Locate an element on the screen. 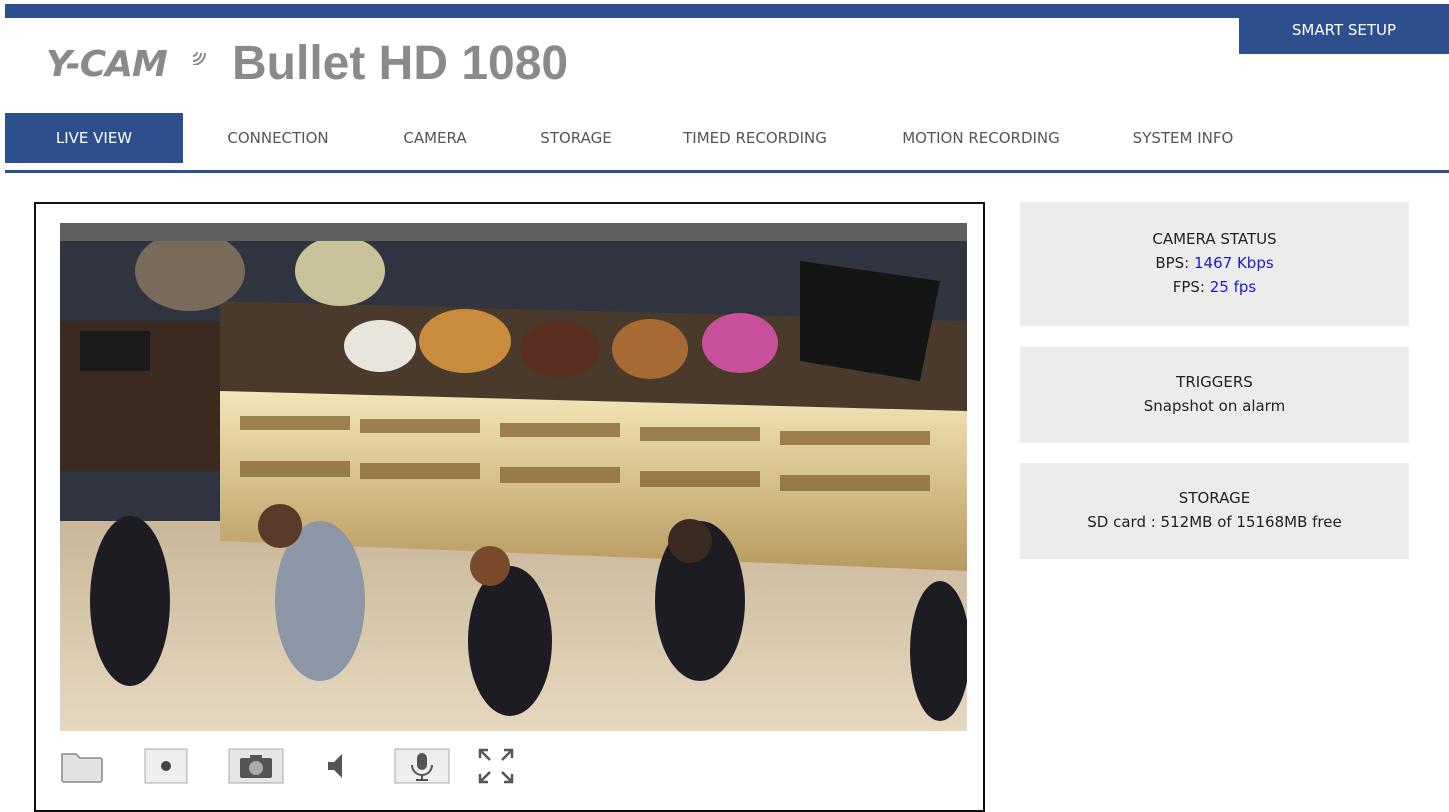 The width and height of the screenshot is (1449, 812). bps-row: BPS: 1467 Kbps is located at coordinates (1214, 263).